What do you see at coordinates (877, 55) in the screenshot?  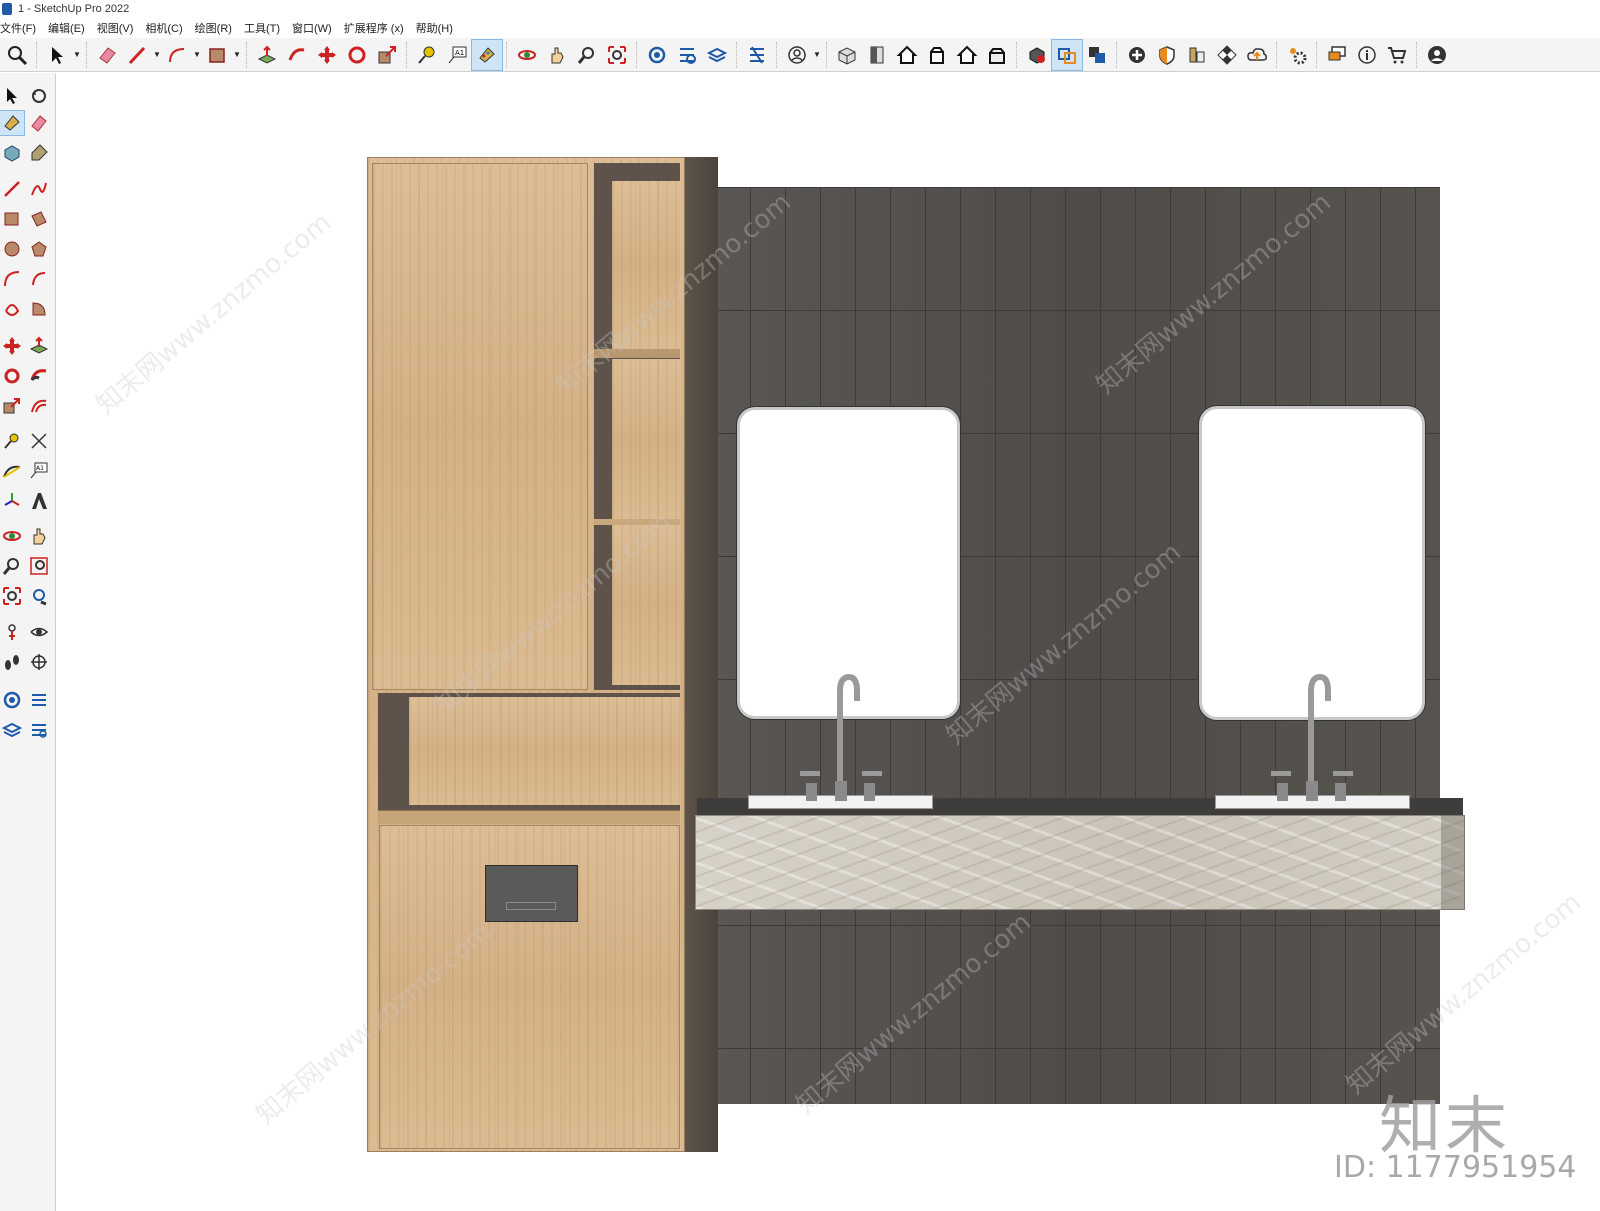 I see `top-view-icon` at bounding box center [877, 55].